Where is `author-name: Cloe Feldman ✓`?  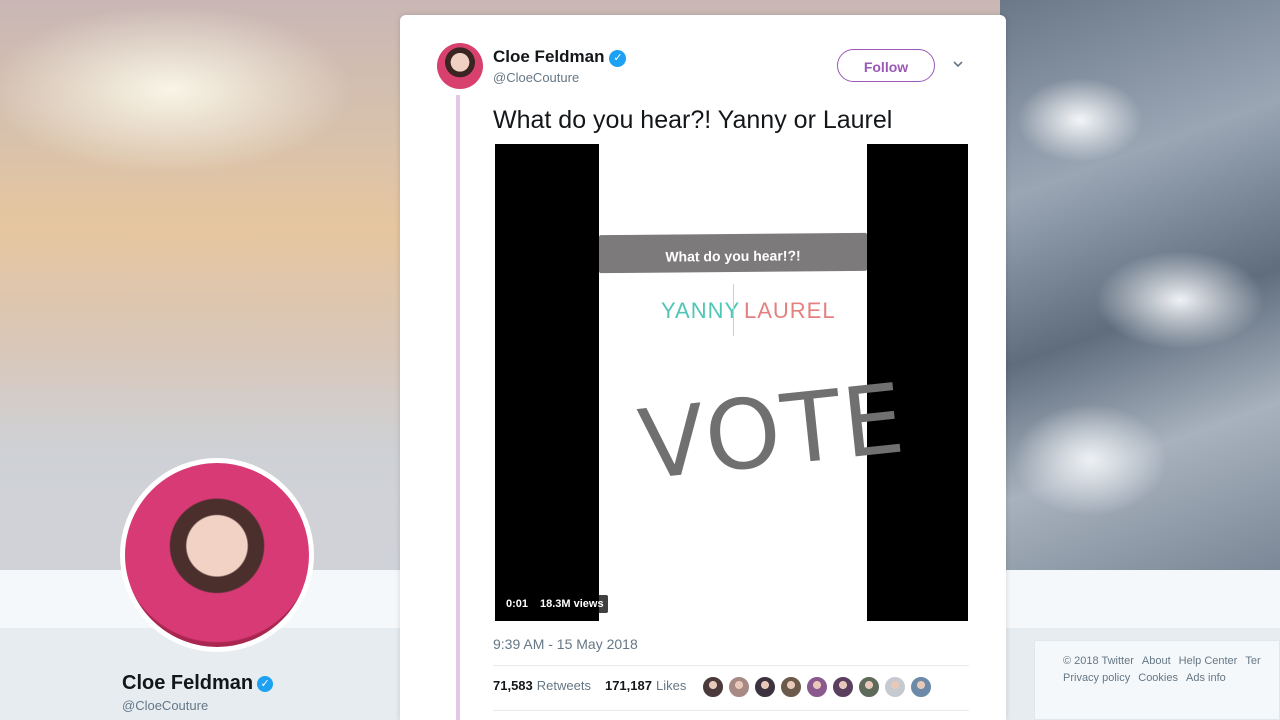
author-name: Cloe Feldman ✓ is located at coordinates (560, 57).